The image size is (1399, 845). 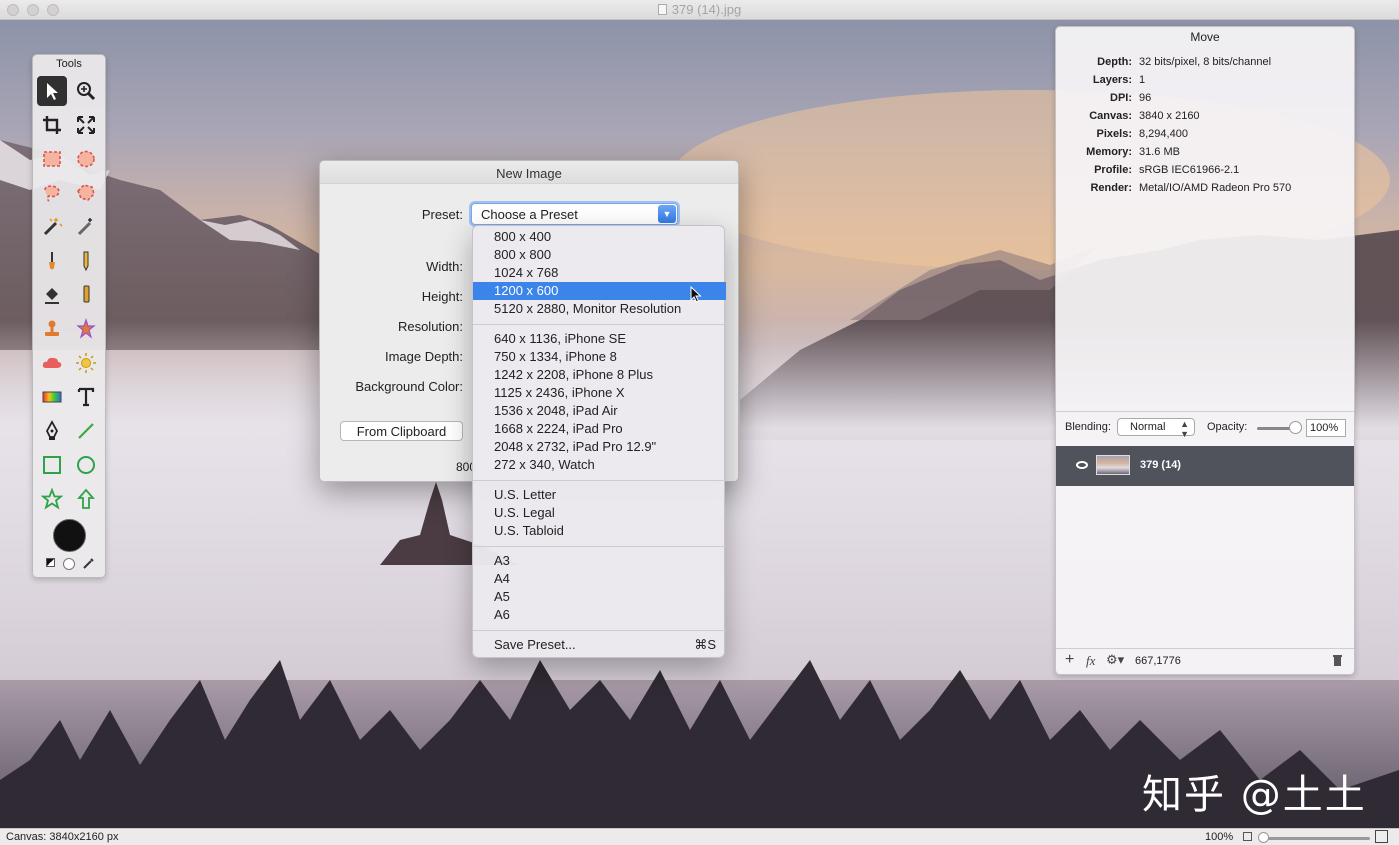 I want to click on eye-icon, so click(x=1082, y=465).